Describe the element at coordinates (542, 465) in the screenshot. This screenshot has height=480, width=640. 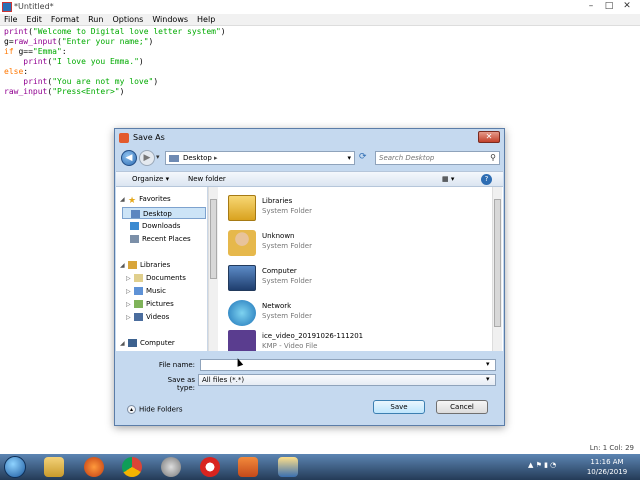
I see `system-tray-icons: ▲ ⚑ ▮ ◔` at that location.